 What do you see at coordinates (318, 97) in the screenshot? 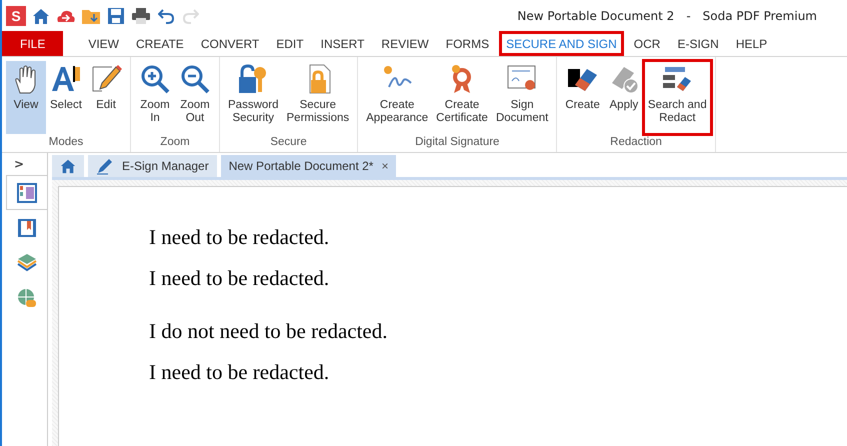
I see `ribbon-button: Secure Permissions` at bounding box center [318, 97].